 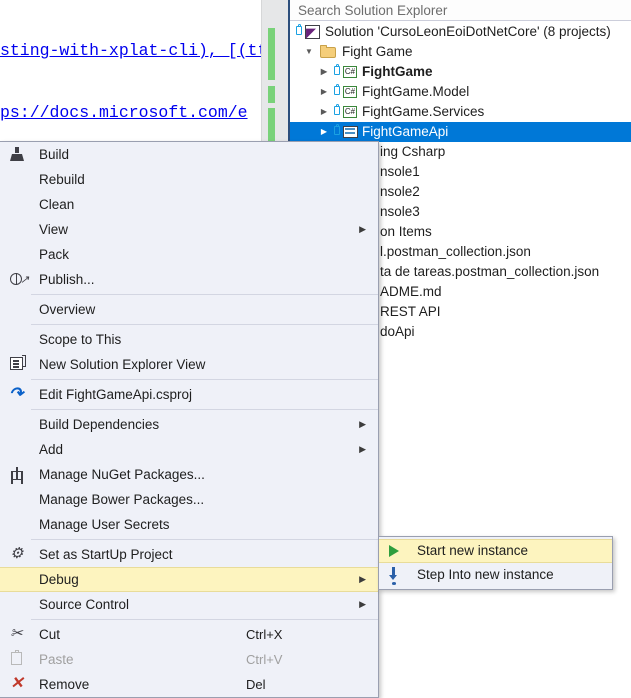 I want to click on tree-item-label: FightGame.Services, so click(x=423, y=111).